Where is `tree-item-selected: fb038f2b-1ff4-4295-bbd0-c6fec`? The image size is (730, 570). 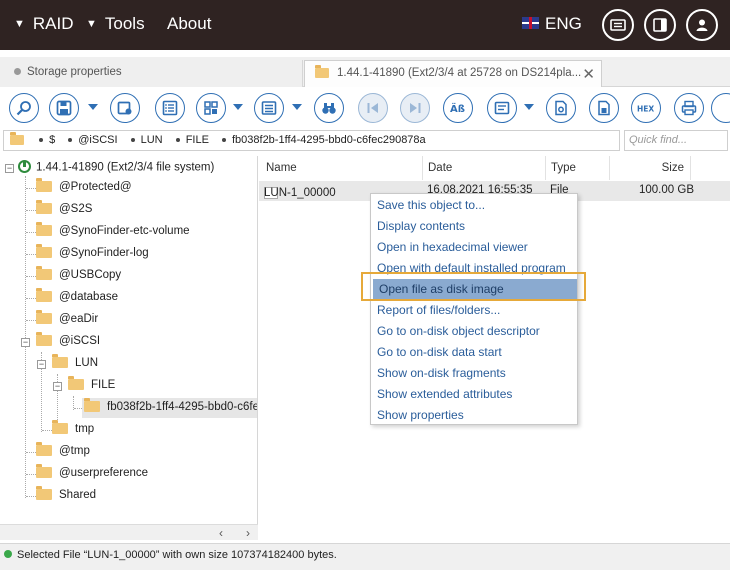
tree-item-selected: fb038f2b-1ff4-4295-bbd0-c6fec is located at coordinates (169, 408).